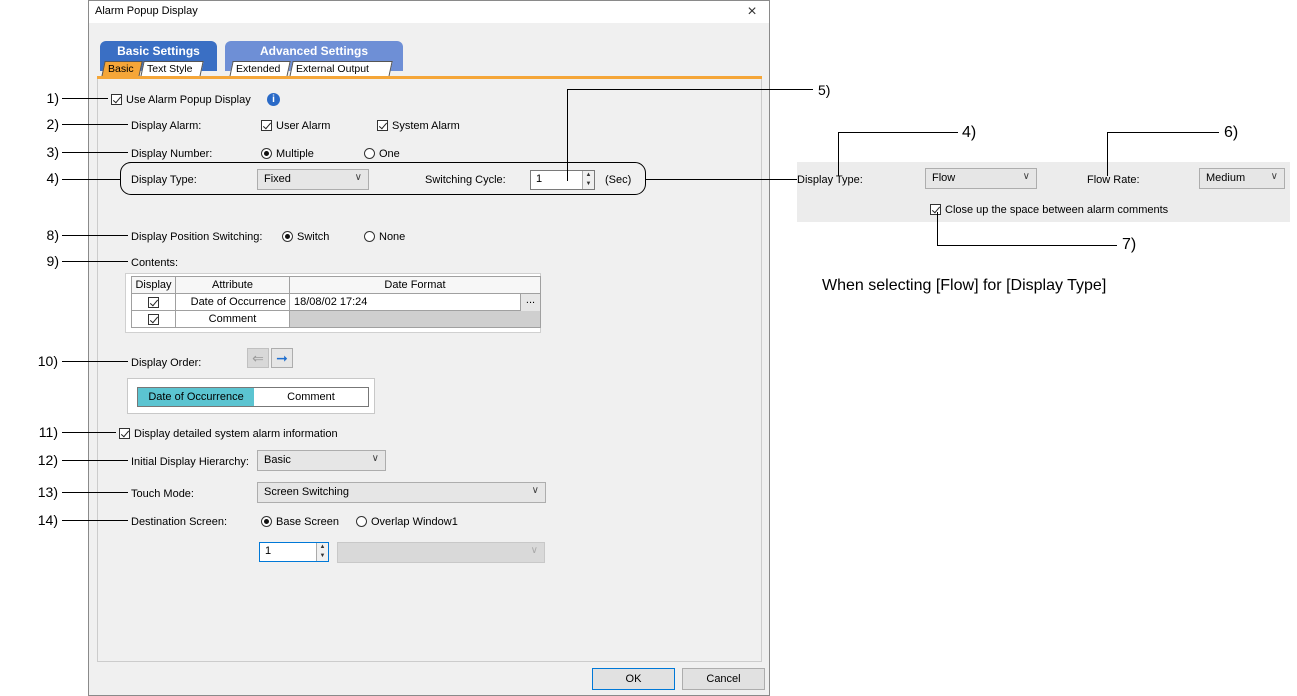 Image resolution: width=1297 pixels, height=696 pixels. Describe the element at coordinates (303, 126) in the screenshot. I see `user-alarm-label: User Alarm` at that location.